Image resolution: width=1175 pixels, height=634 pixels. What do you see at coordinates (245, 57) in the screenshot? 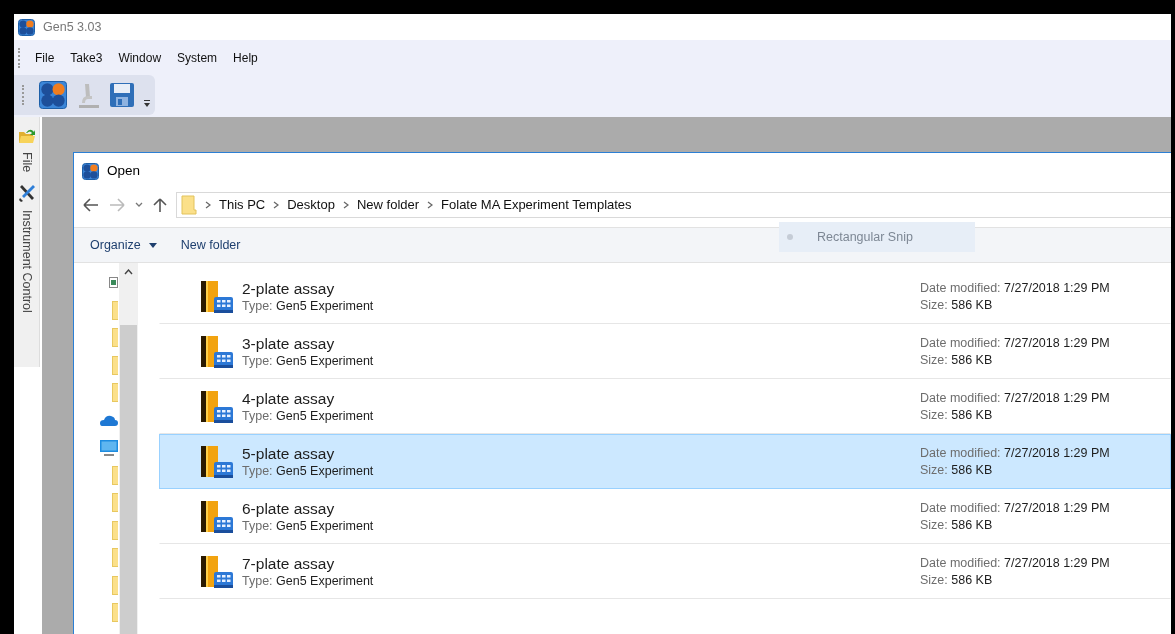
I see `menu-item: Help` at bounding box center [245, 57].